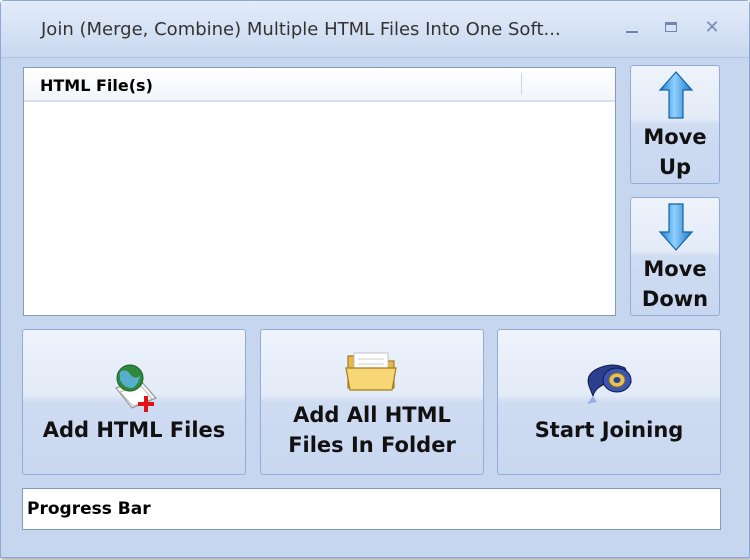 Image resolution: width=750 pixels, height=560 pixels. Describe the element at coordinates (371, 509) in the screenshot. I see `progress-bar: Progress Bar` at that location.